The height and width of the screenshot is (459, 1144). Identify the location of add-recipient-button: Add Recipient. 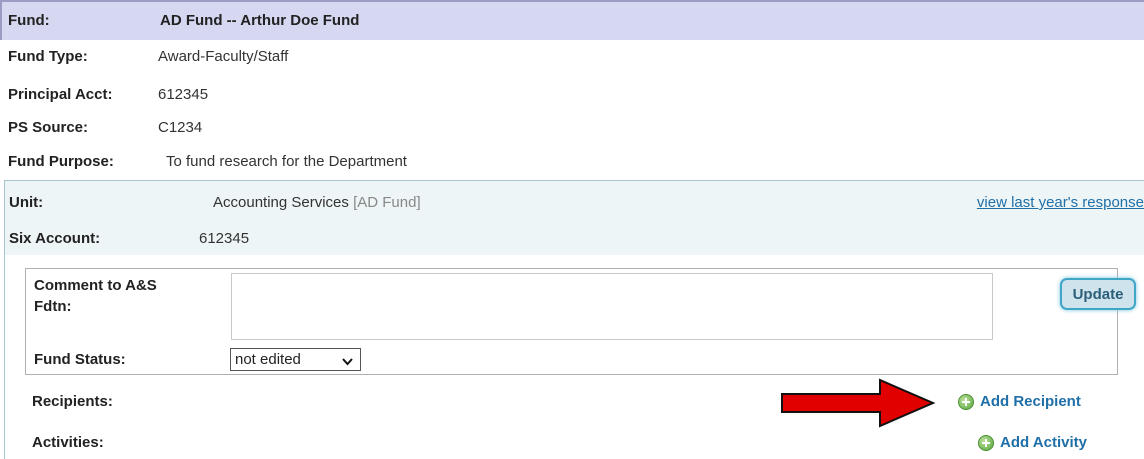
(1019, 401).